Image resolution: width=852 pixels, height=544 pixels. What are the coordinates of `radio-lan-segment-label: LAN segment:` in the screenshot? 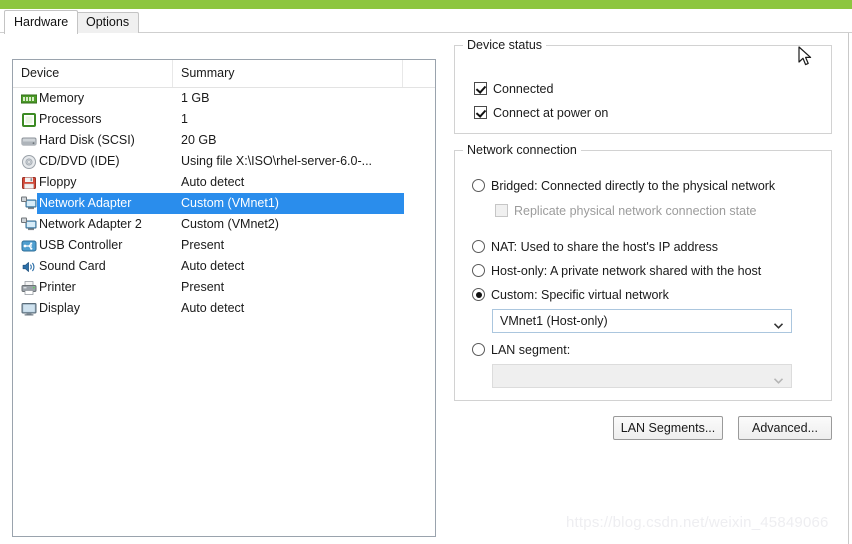 It's located at (531, 350).